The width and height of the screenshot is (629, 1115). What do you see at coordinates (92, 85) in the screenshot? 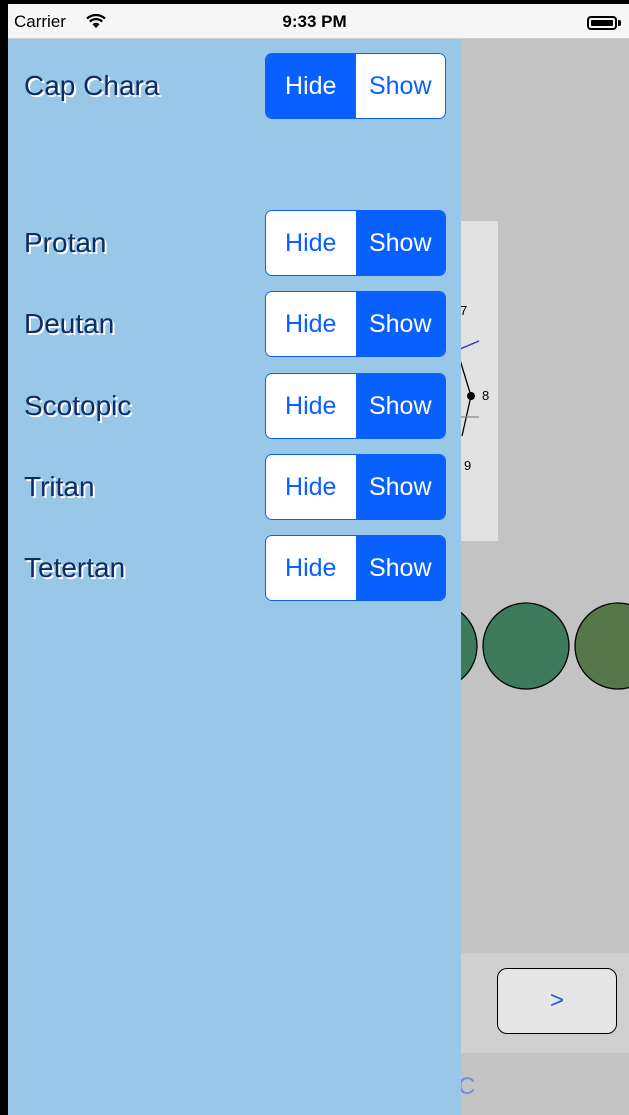
I see `cap-chara-label: Cap Chara` at bounding box center [92, 85].